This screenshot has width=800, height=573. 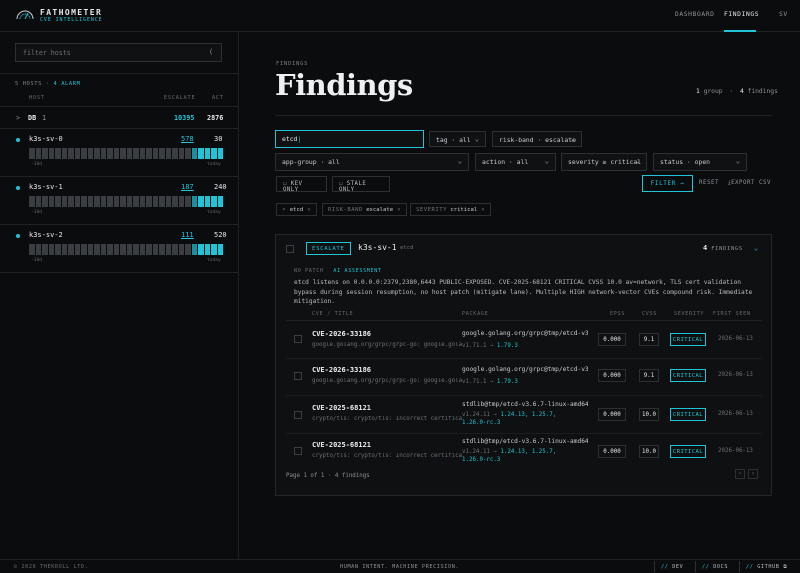 I want to click on host-filter-input: filter hosts (, so click(x=118, y=52).